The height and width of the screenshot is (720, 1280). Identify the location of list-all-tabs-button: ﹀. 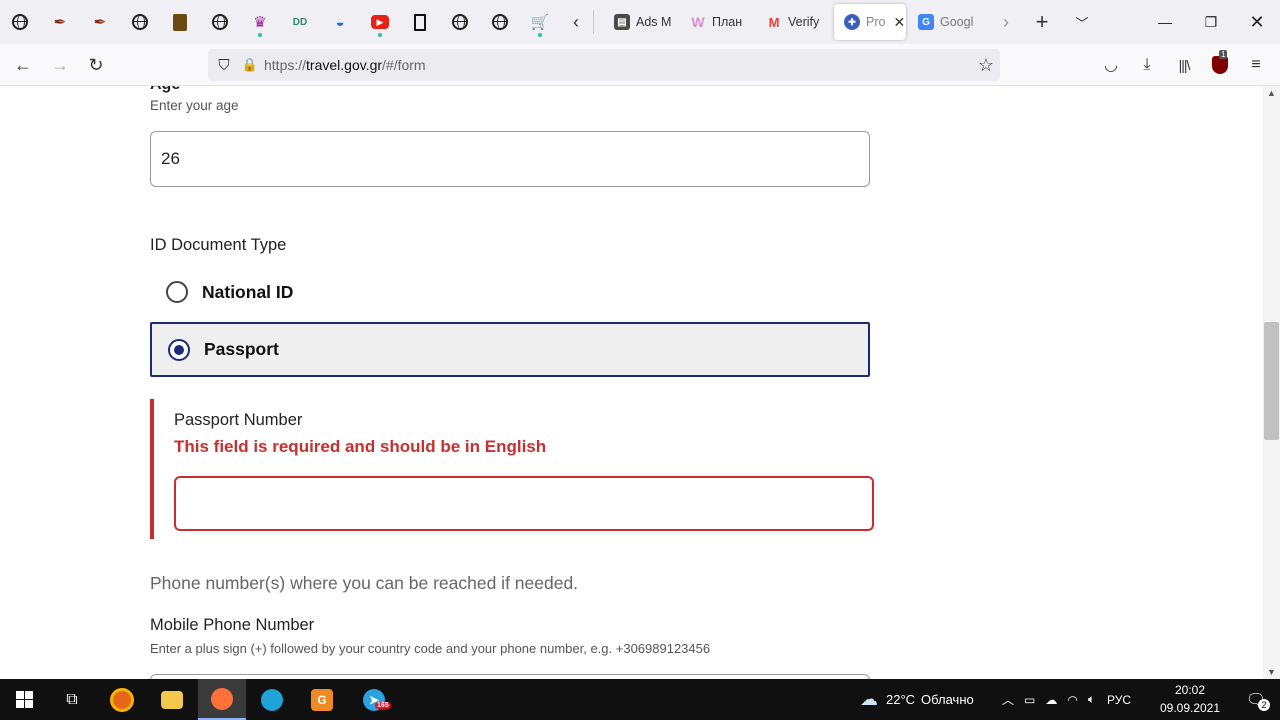
(1082, 22).